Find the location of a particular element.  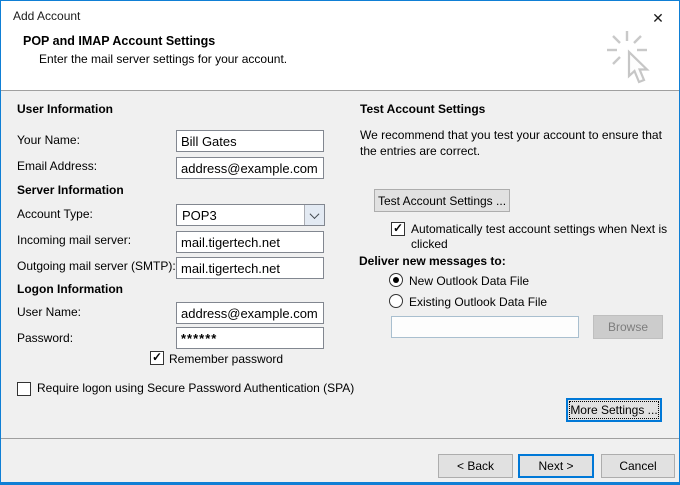

remember-password-checkbox: ✓ is located at coordinates (157, 358).